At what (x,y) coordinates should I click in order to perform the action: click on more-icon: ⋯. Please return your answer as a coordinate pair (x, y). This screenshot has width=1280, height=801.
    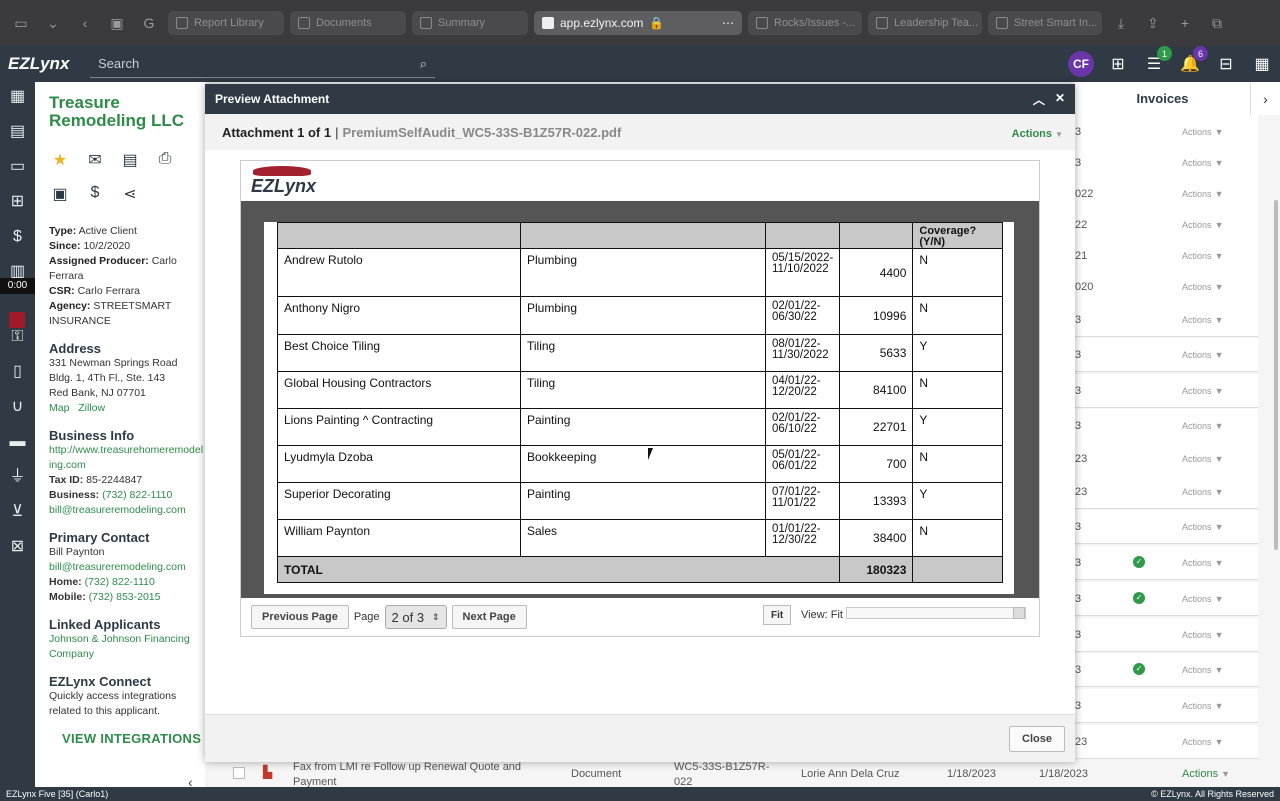
    Looking at the image, I should click on (728, 23).